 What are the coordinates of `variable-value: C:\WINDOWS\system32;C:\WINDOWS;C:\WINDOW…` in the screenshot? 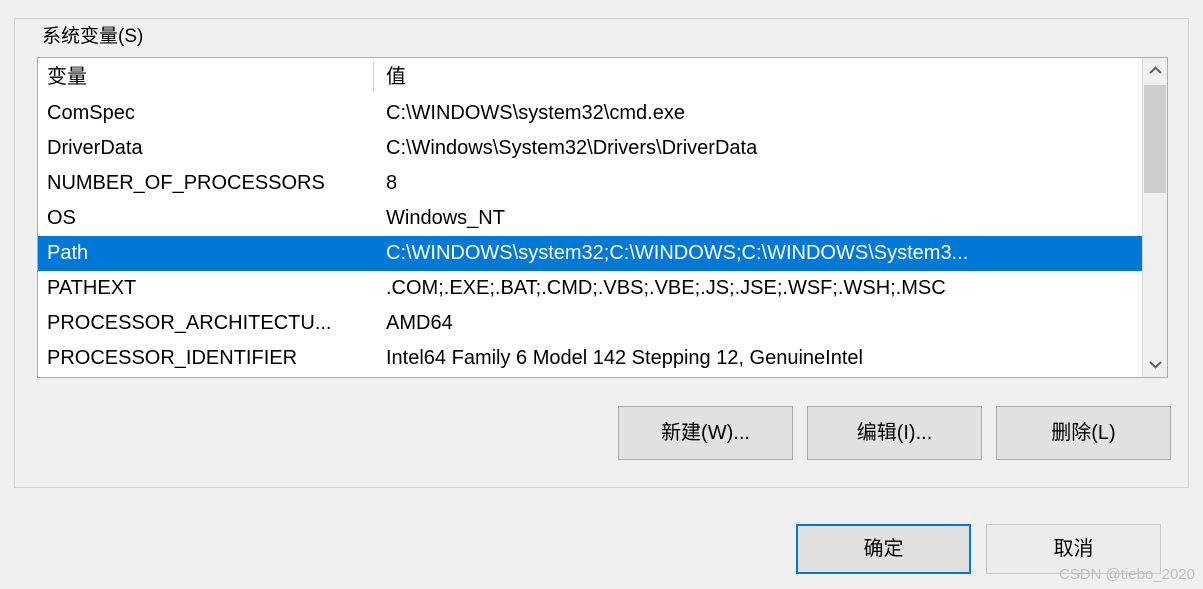 It's located at (677, 253).